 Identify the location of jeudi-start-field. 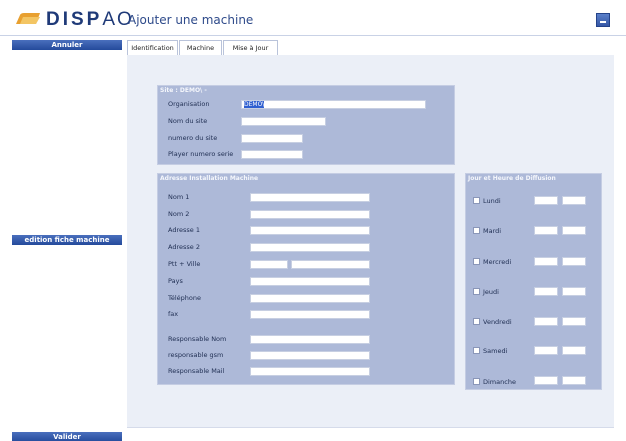
(546, 291).